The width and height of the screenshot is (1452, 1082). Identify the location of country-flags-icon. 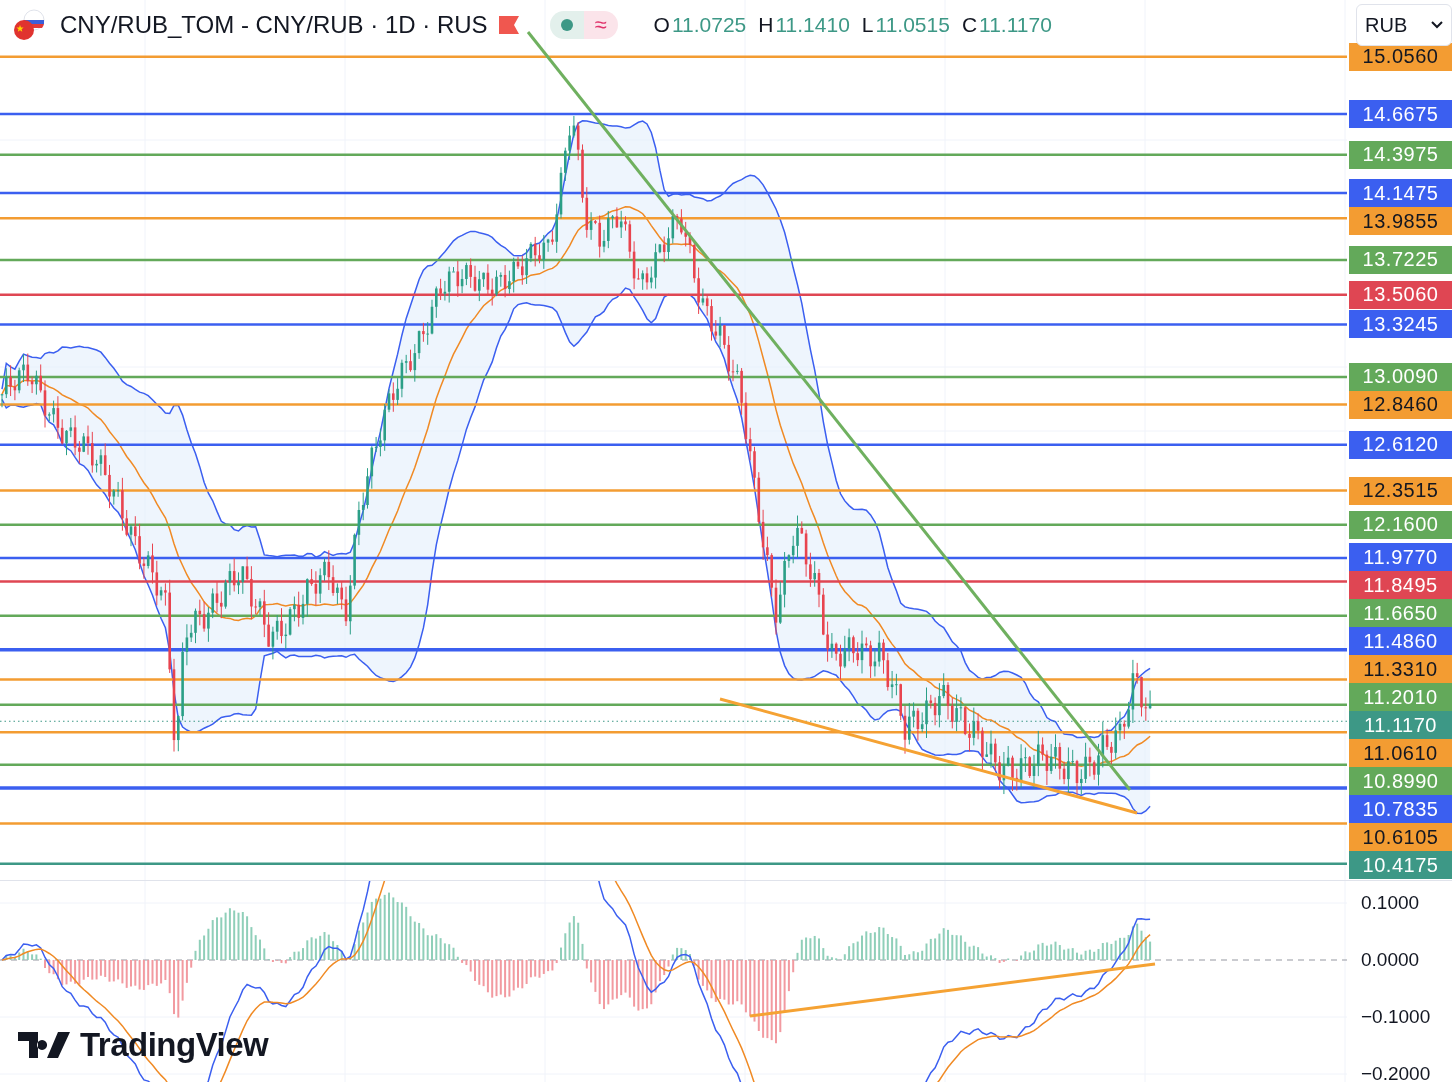
(29, 25).